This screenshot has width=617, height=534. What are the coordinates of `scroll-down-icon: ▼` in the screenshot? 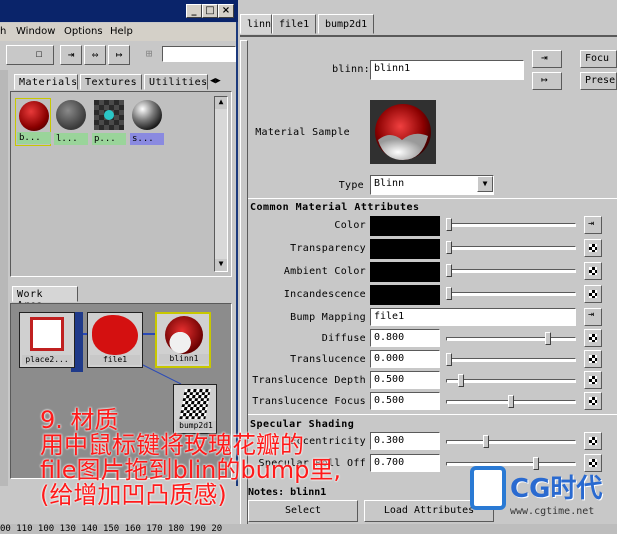 It's located at (221, 265).